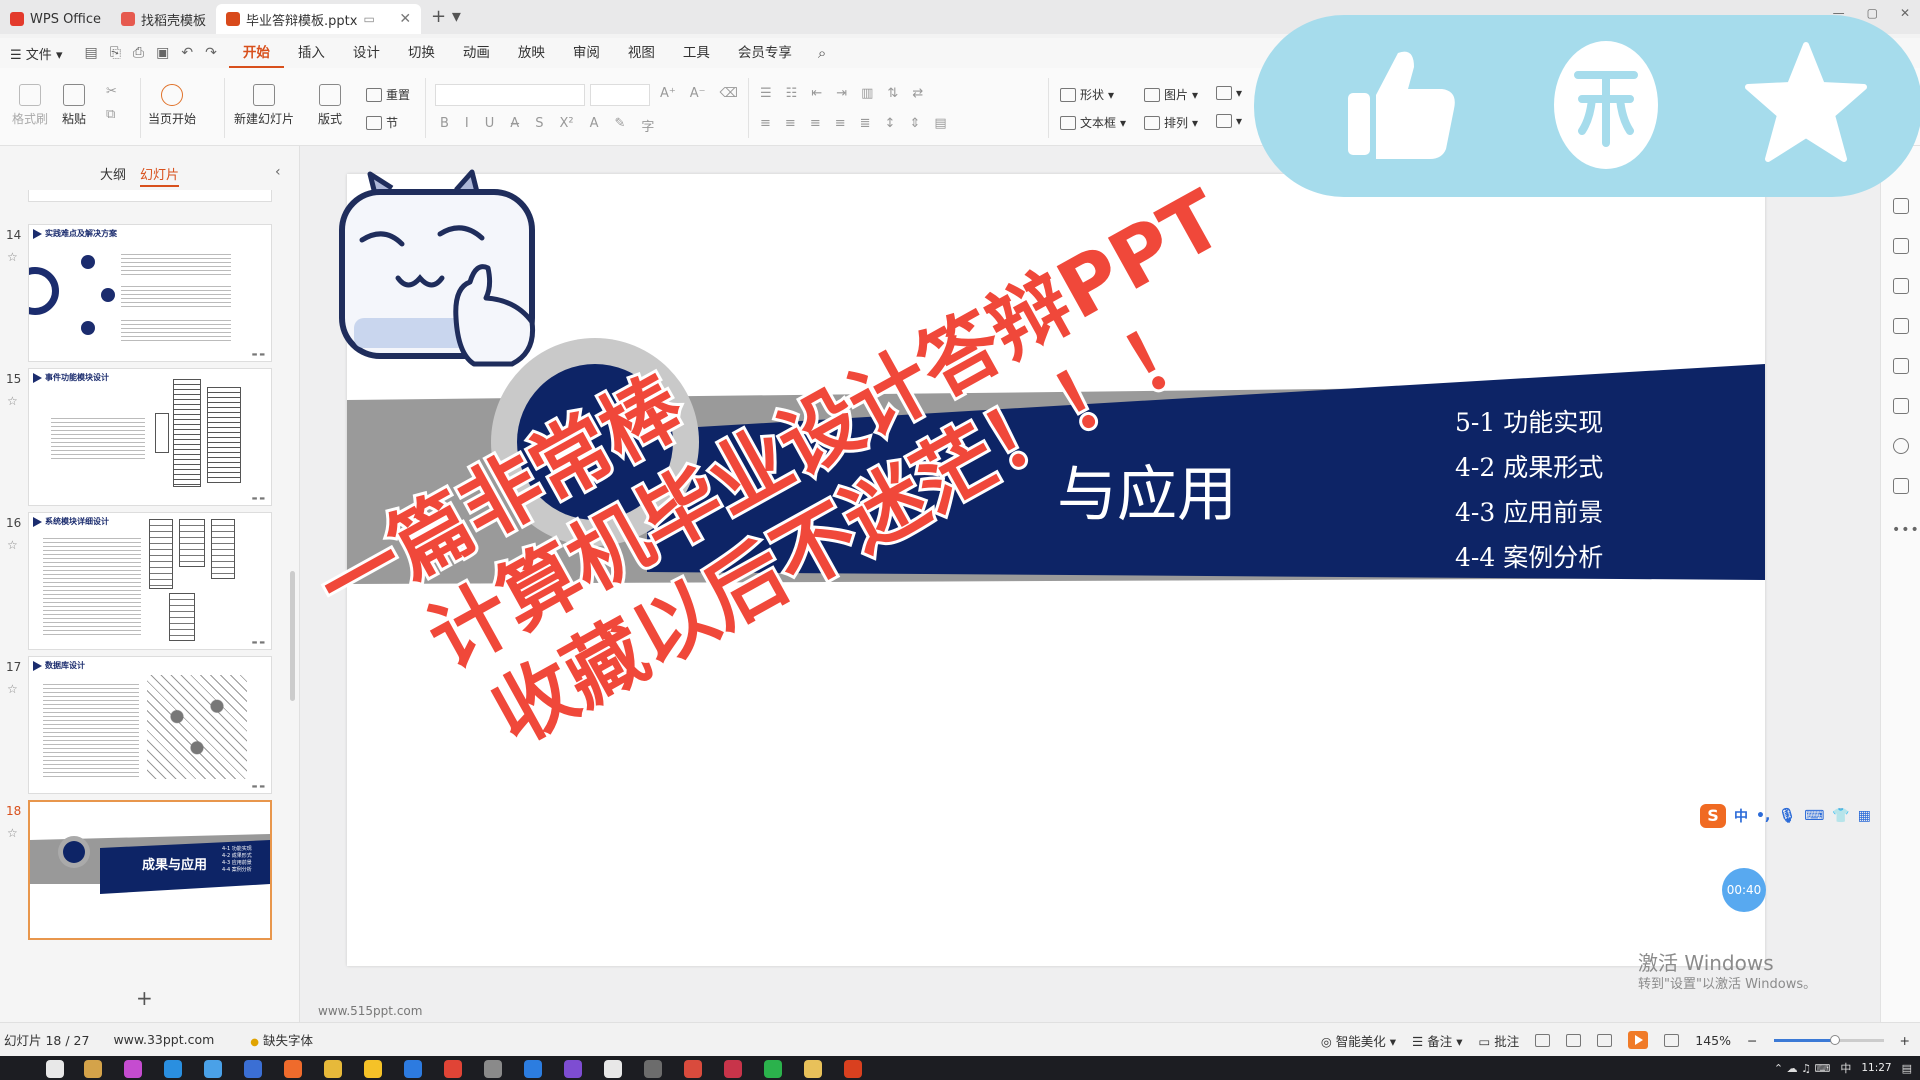 Image resolution: width=1920 pixels, height=1080 pixels. I want to click on site-link: www.33ppt.com, so click(163, 1039).